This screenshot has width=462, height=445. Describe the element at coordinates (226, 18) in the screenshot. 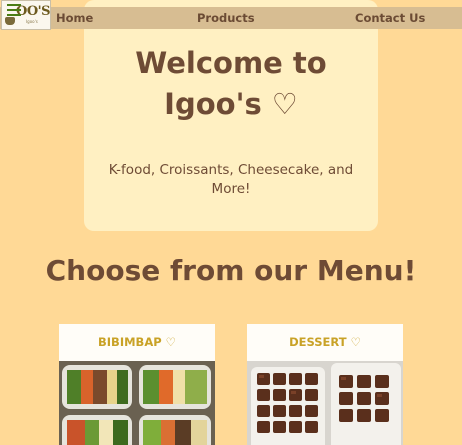

I see `nav-link-products: Products` at that location.